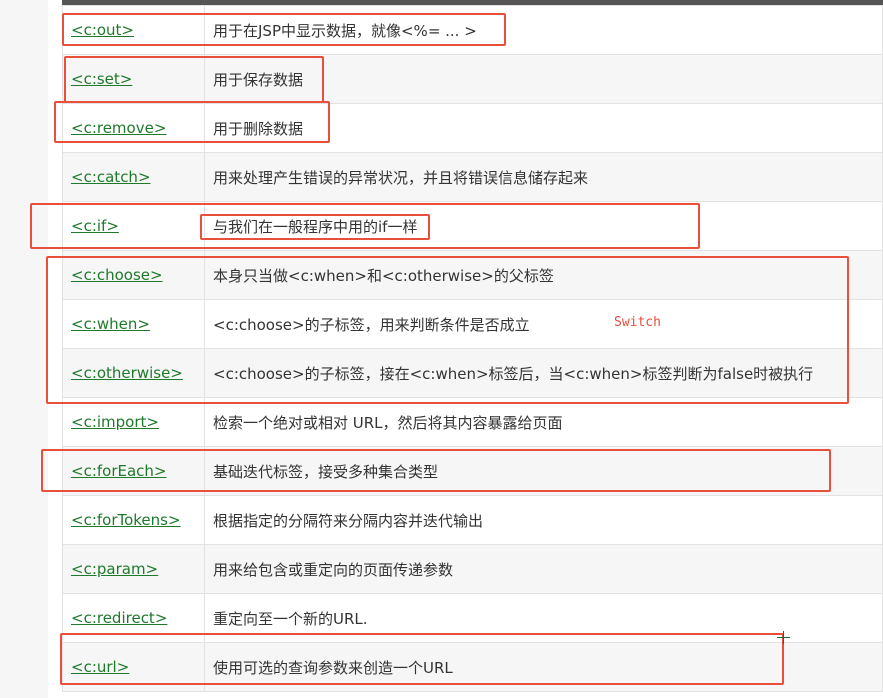  What do you see at coordinates (543, 471) in the screenshot?
I see `description-cell: 基础迭代标签，接受多种集合类型` at bounding box center [543, 471].